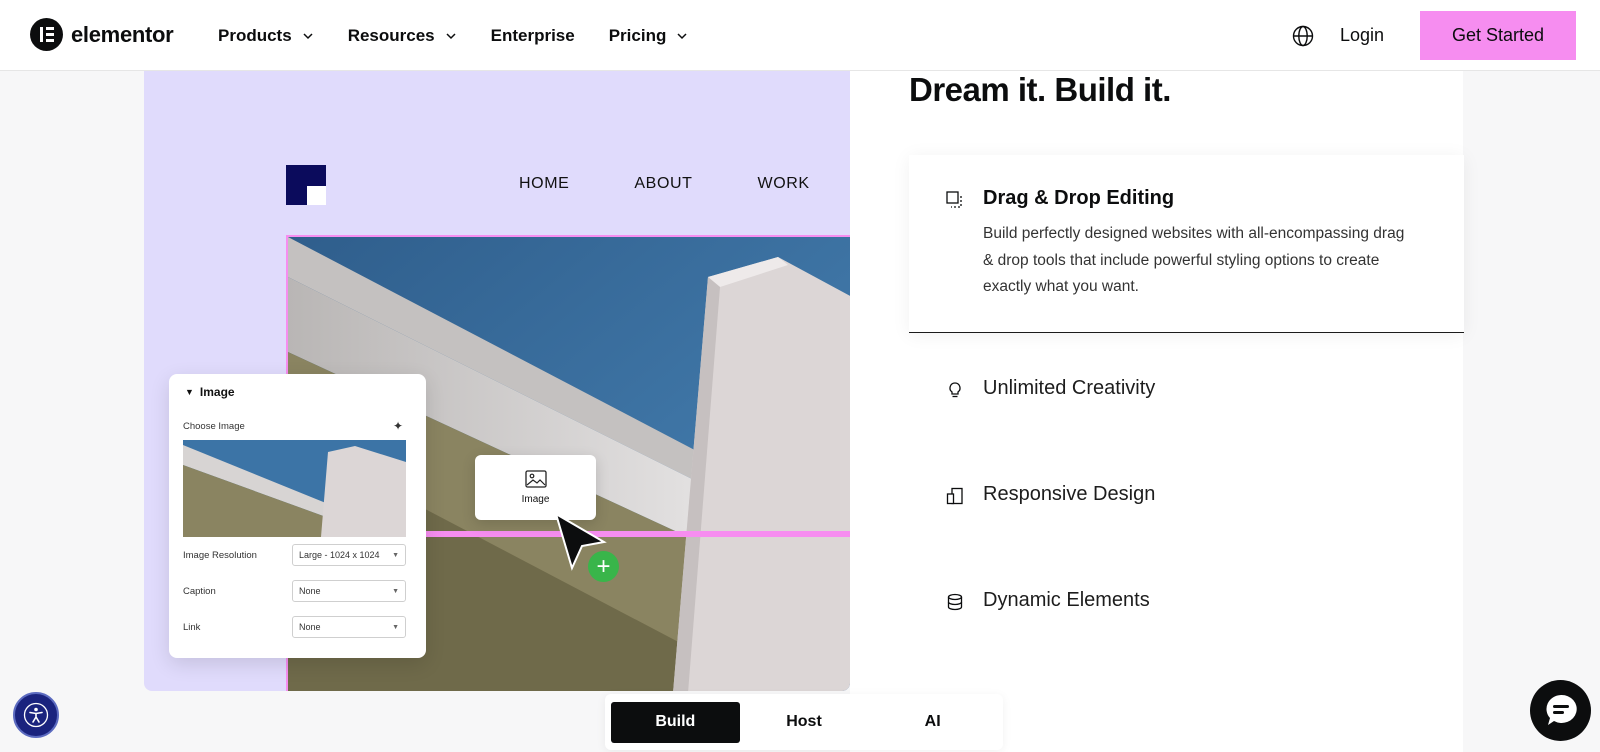  I want to click on main-nav: Products Resources Enterprise Pricing, so click(453, 35).